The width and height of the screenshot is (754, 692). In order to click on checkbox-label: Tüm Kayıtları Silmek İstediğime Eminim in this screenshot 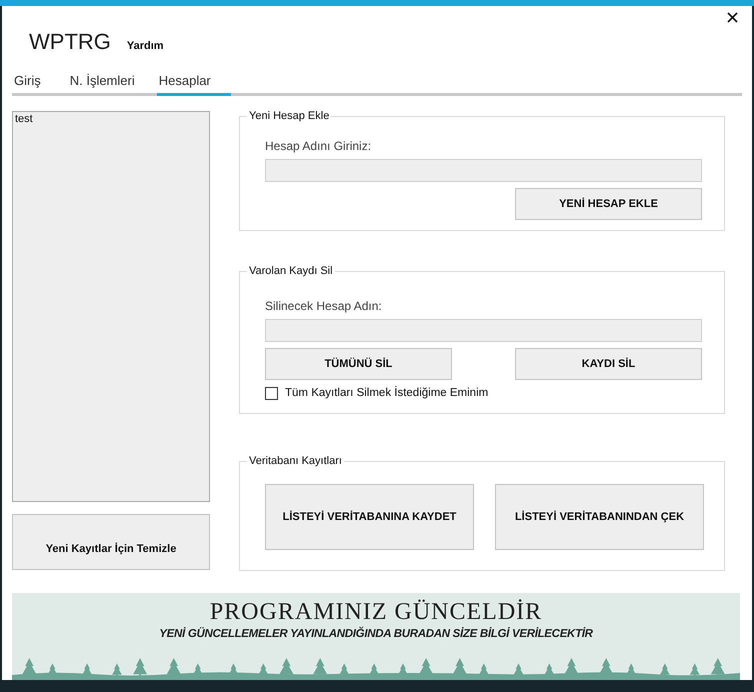, I will do `click(386, 393)`.